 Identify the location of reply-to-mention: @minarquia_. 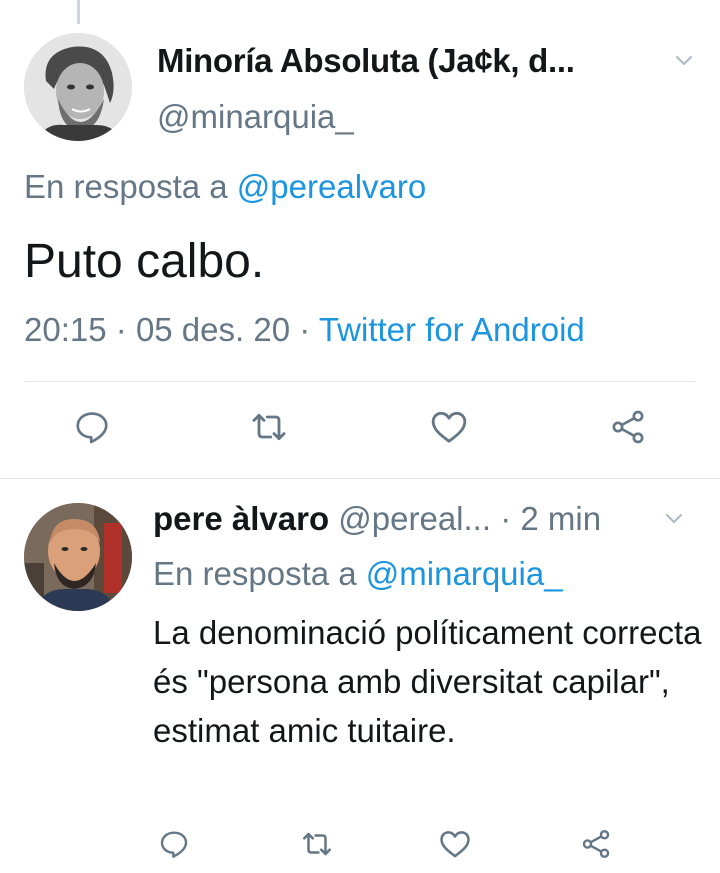
(464, 573).